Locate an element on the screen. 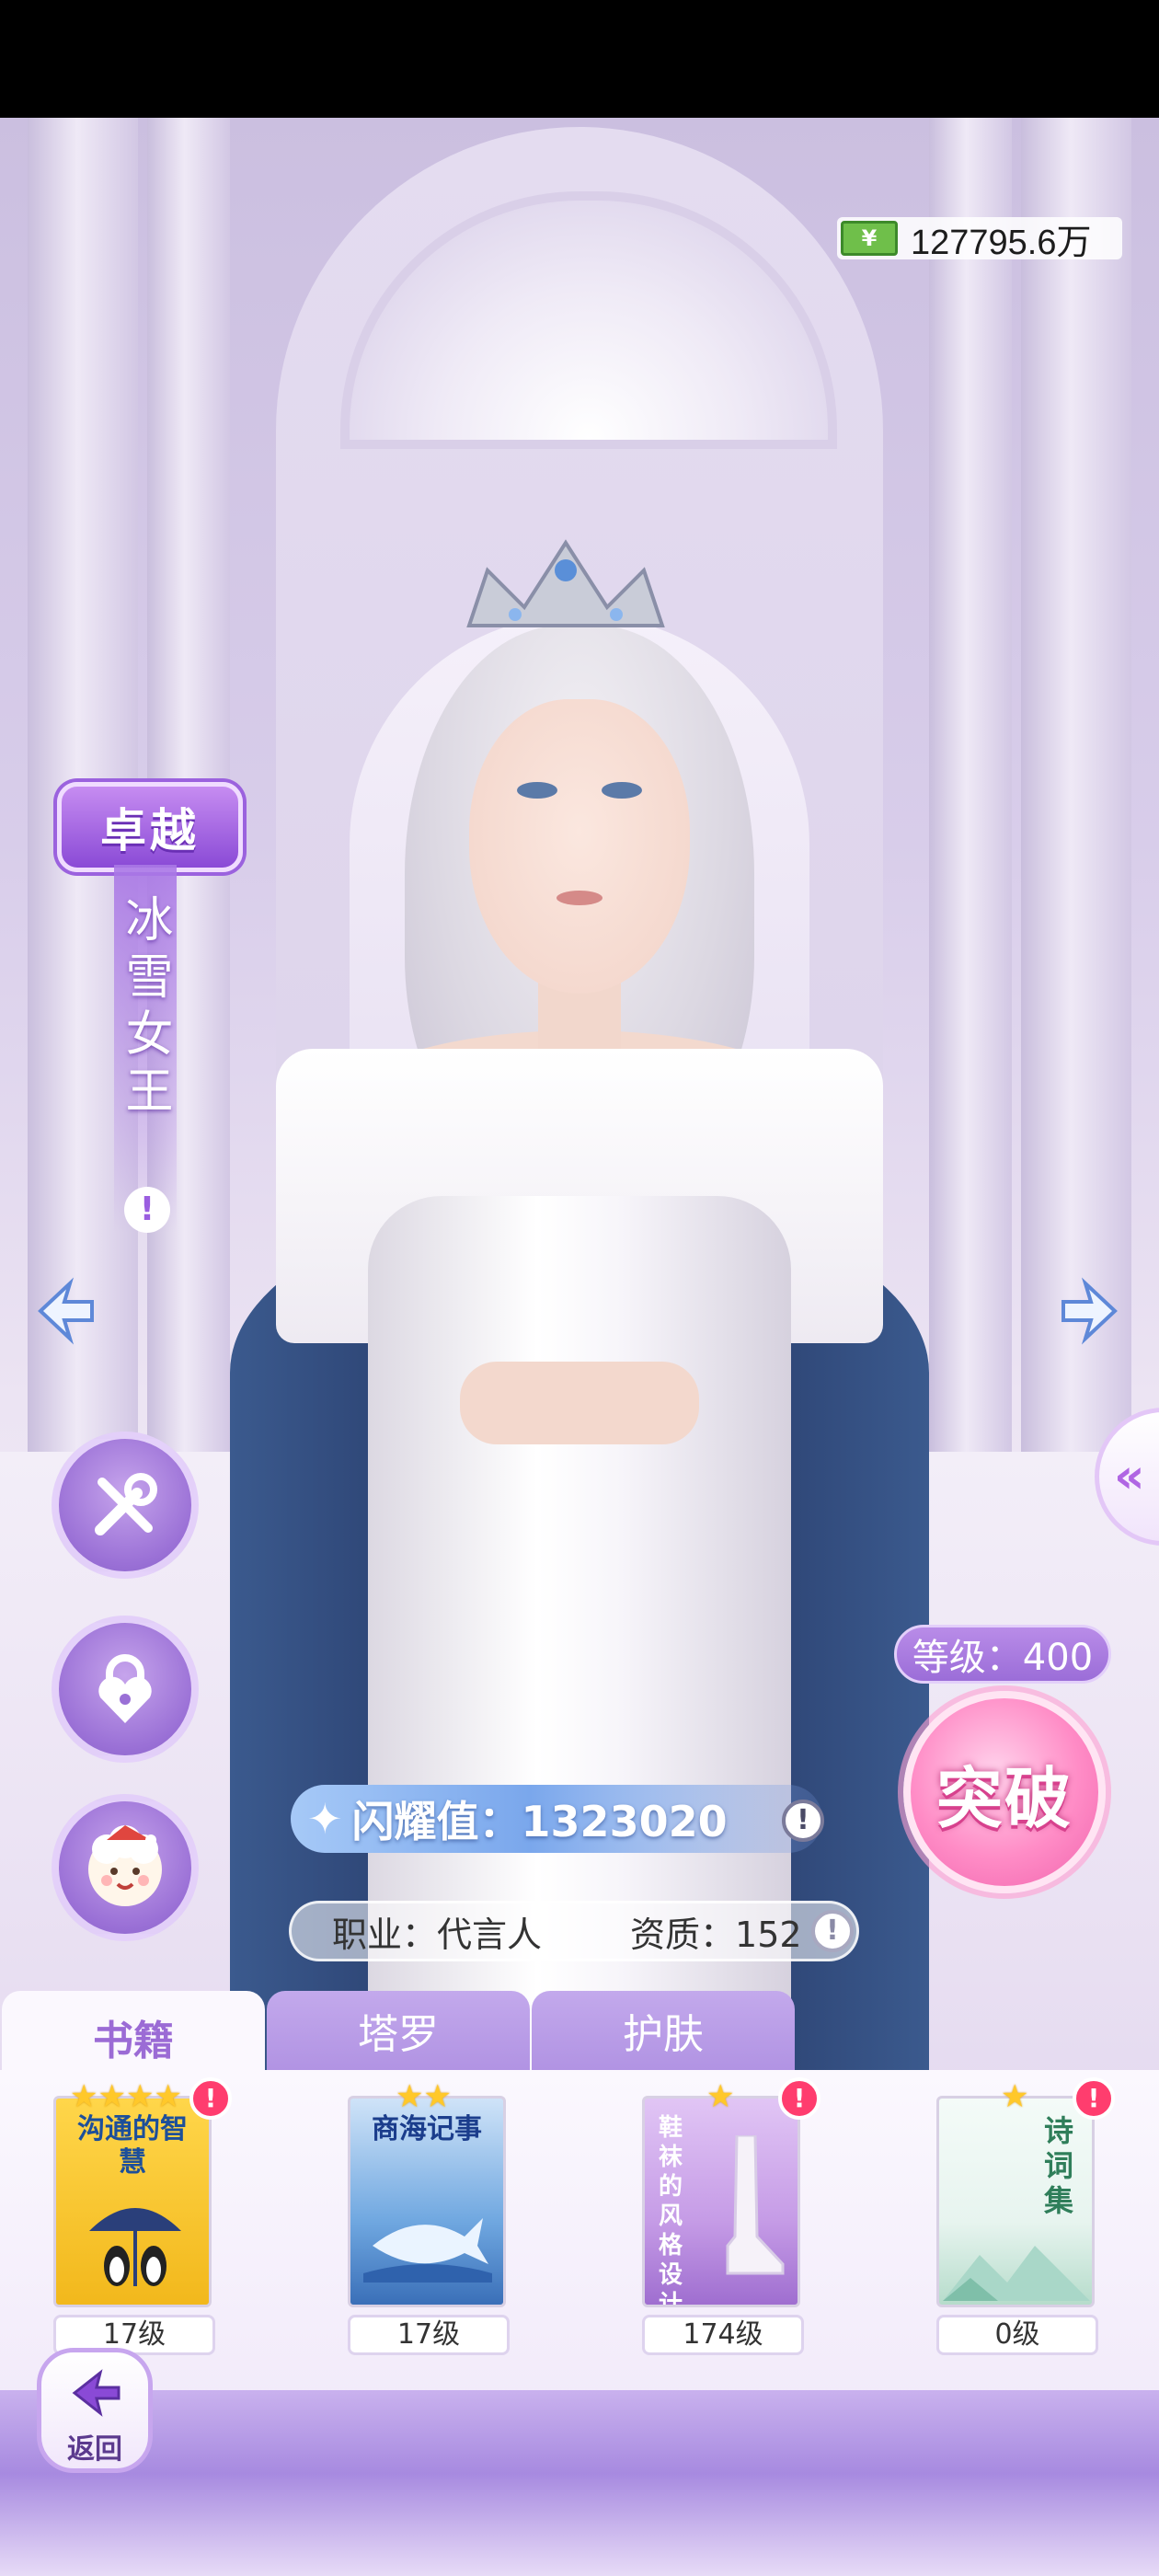  profile-bar: 职业：代言人 资质：152 is located at coordinates (574, 1931).